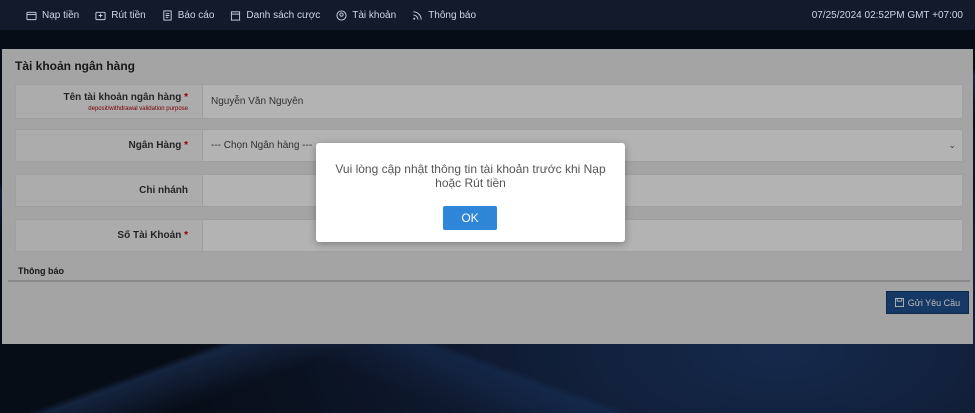 This screenshot has width=975, height=413. Describe the element at coordinates (417, 15) in the screenshot. I see `rss-icon` at that location.